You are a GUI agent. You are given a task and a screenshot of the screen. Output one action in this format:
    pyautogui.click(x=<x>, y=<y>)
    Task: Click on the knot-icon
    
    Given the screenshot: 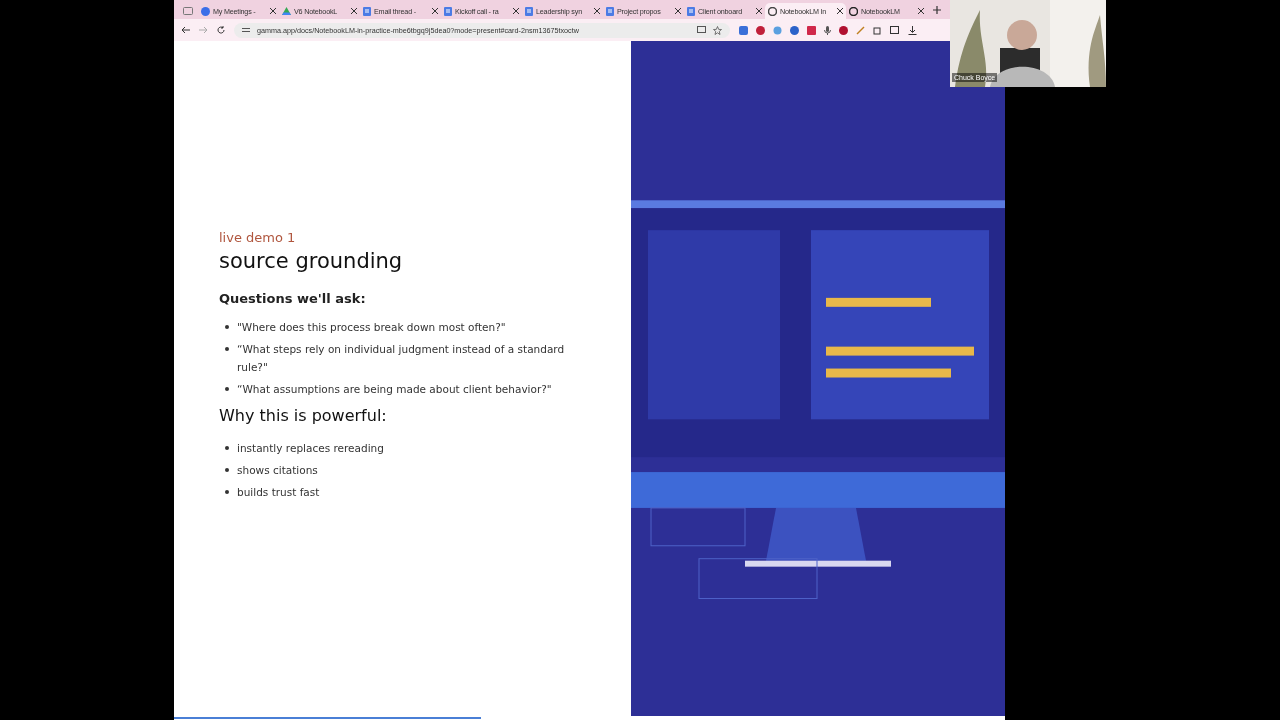 What is the action you would take?
    pyautogui.click(x=853, y=11)
    